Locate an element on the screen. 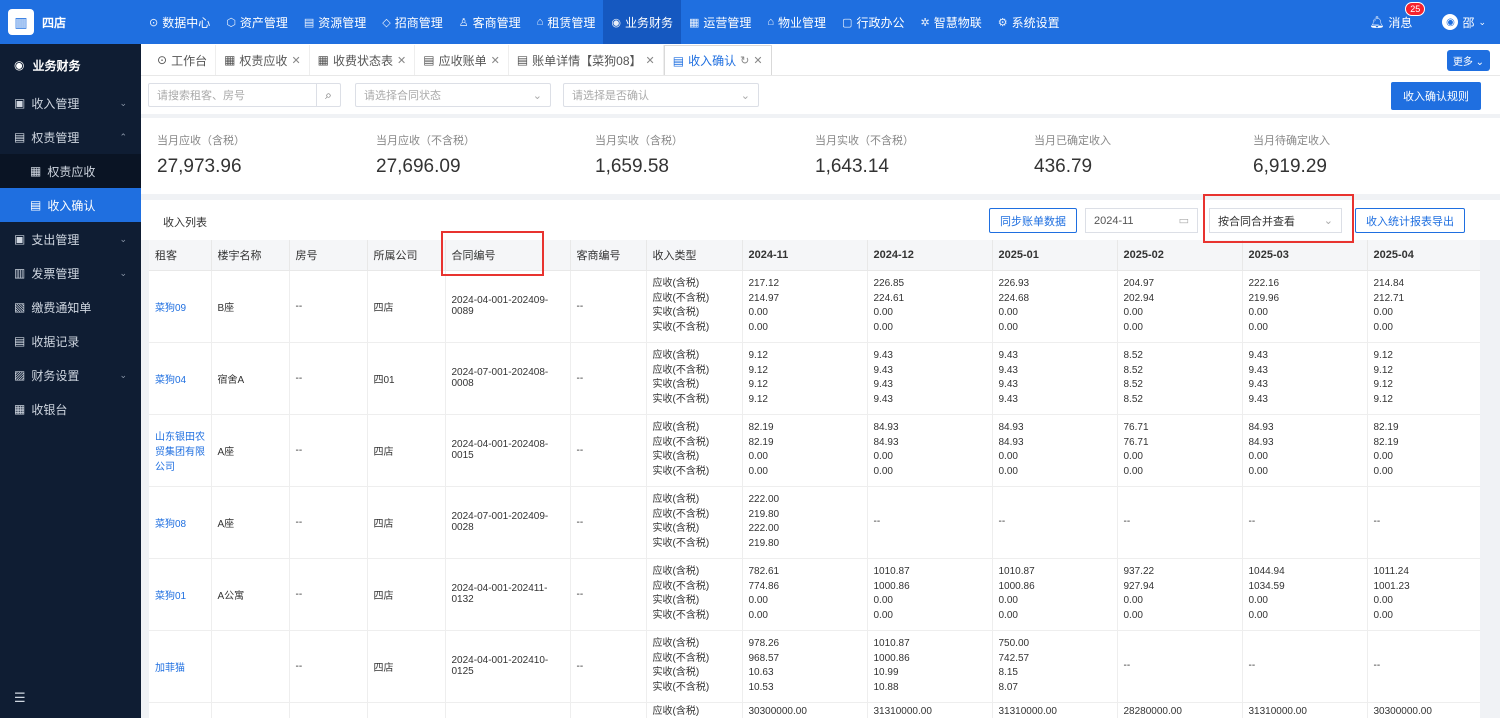 Image resolution: width=1500 pixels, height=718 pixels. stat-label: 当月已确定收入 is located at coordinates (1072, 141).